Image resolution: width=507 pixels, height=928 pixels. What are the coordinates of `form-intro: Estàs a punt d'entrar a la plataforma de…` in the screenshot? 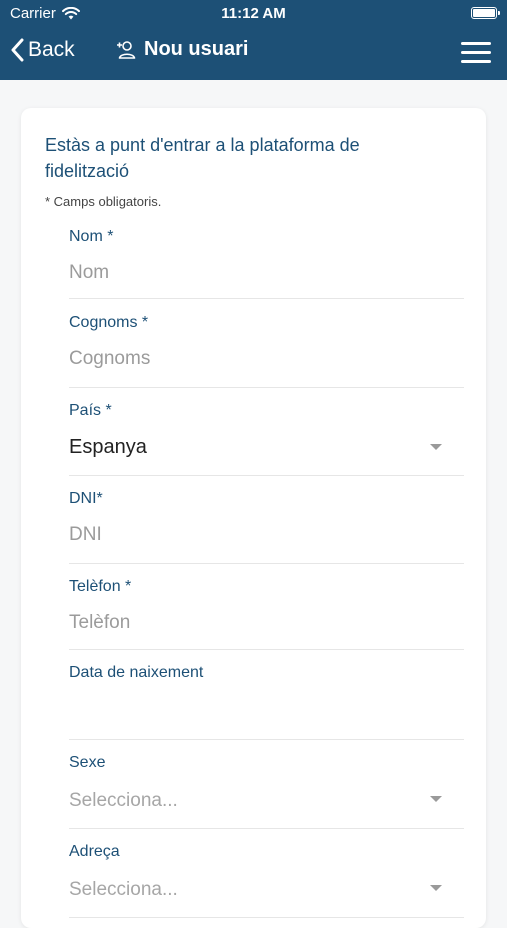 It's located at (202, 158).